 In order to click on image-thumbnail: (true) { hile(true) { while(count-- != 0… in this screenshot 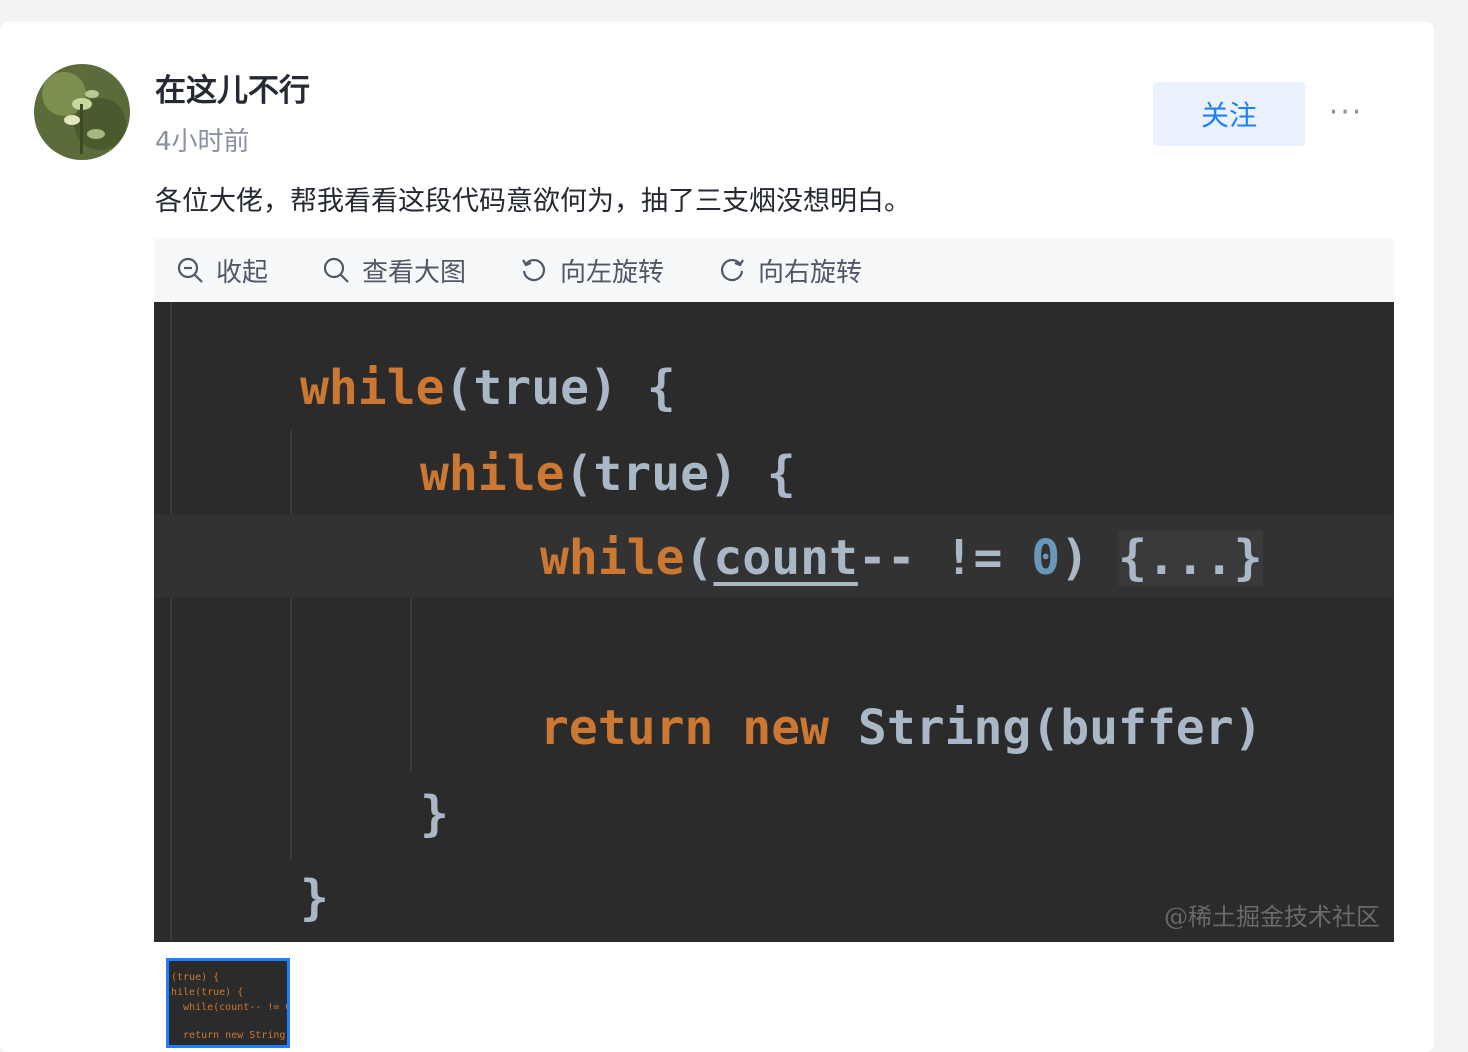, I will do `click(228, 1003)`.